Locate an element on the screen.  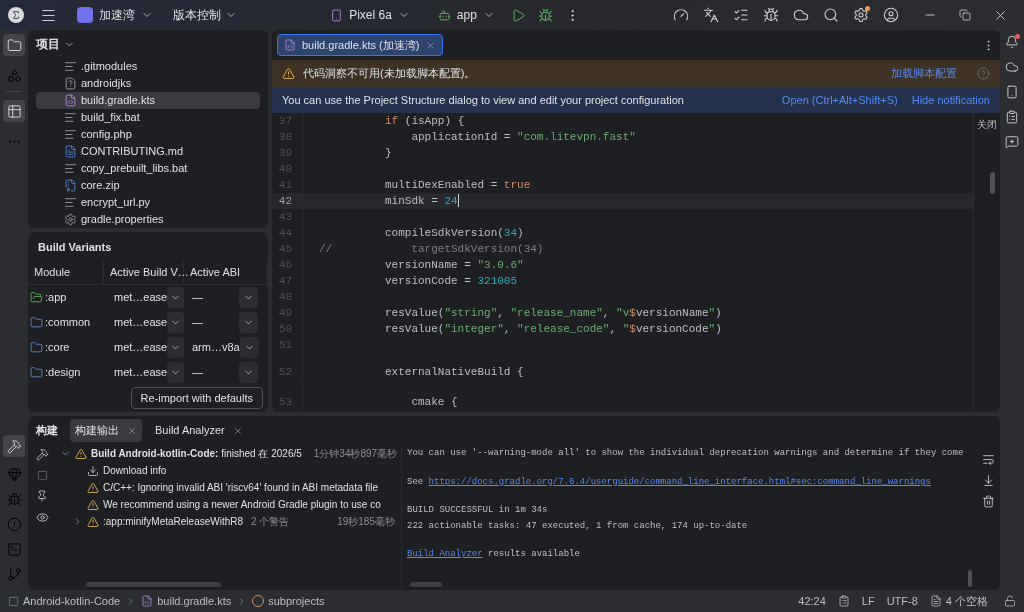
console-line: You can use '--warning-mode all' to show the individual deprecation warnings and determine if they come is located at coordinates (686, 453).